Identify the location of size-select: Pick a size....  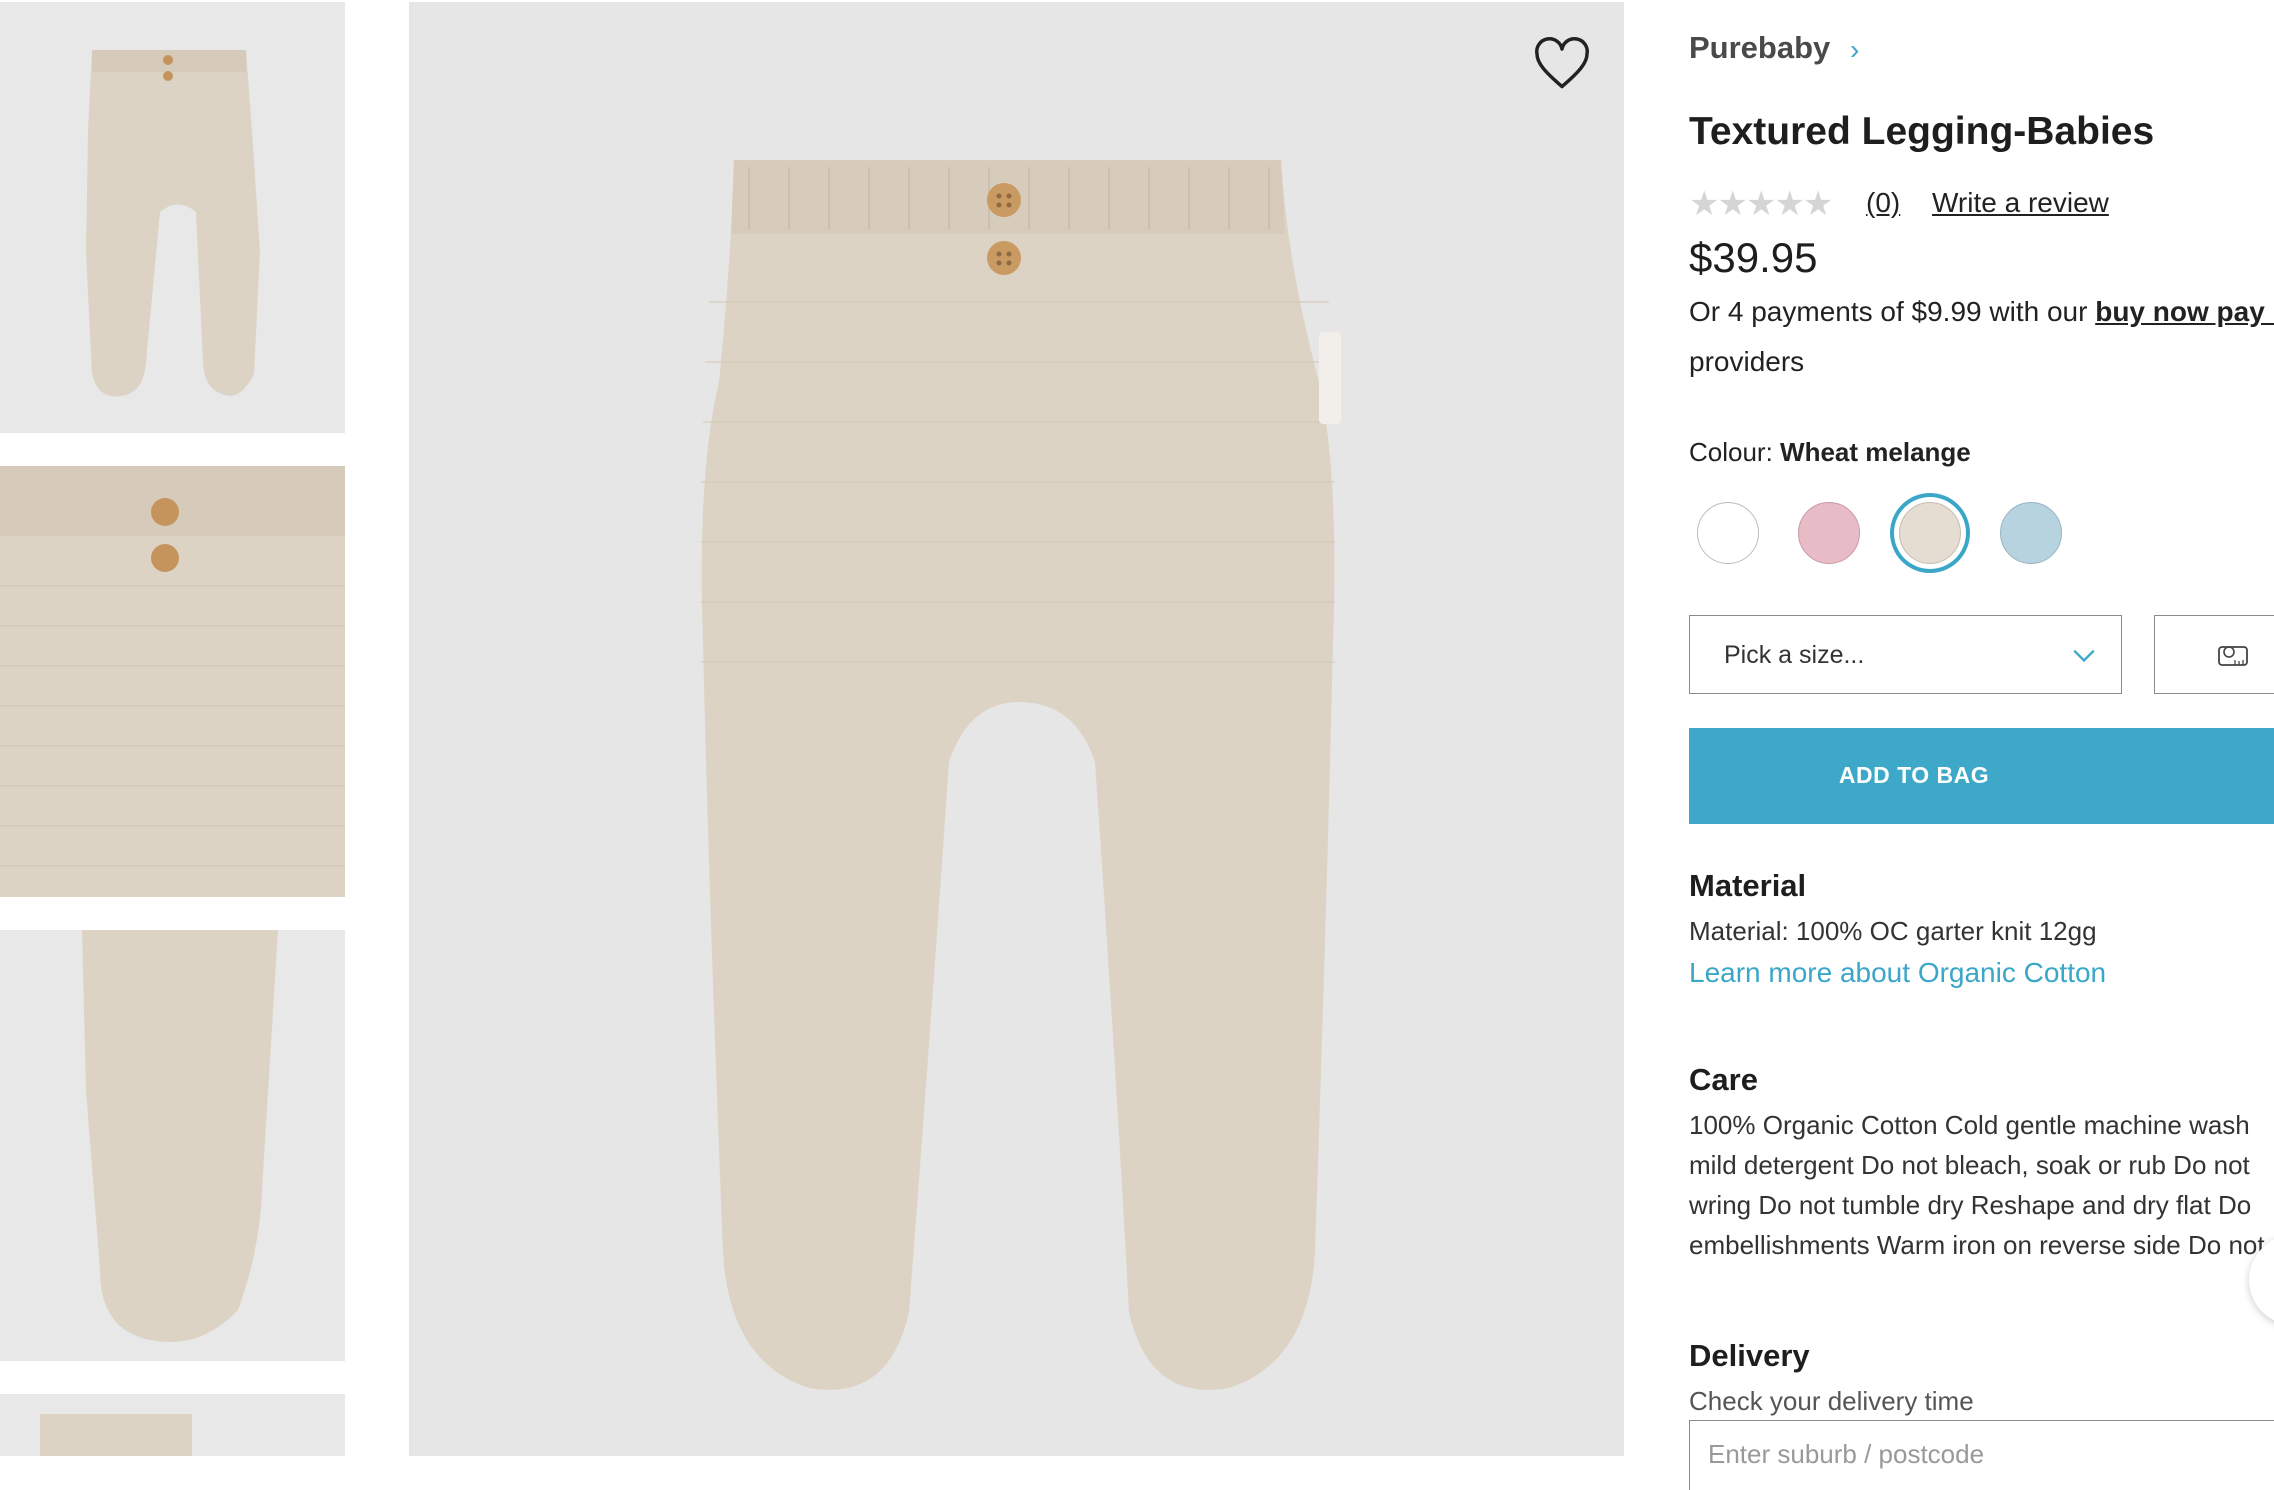
(1905, 654).